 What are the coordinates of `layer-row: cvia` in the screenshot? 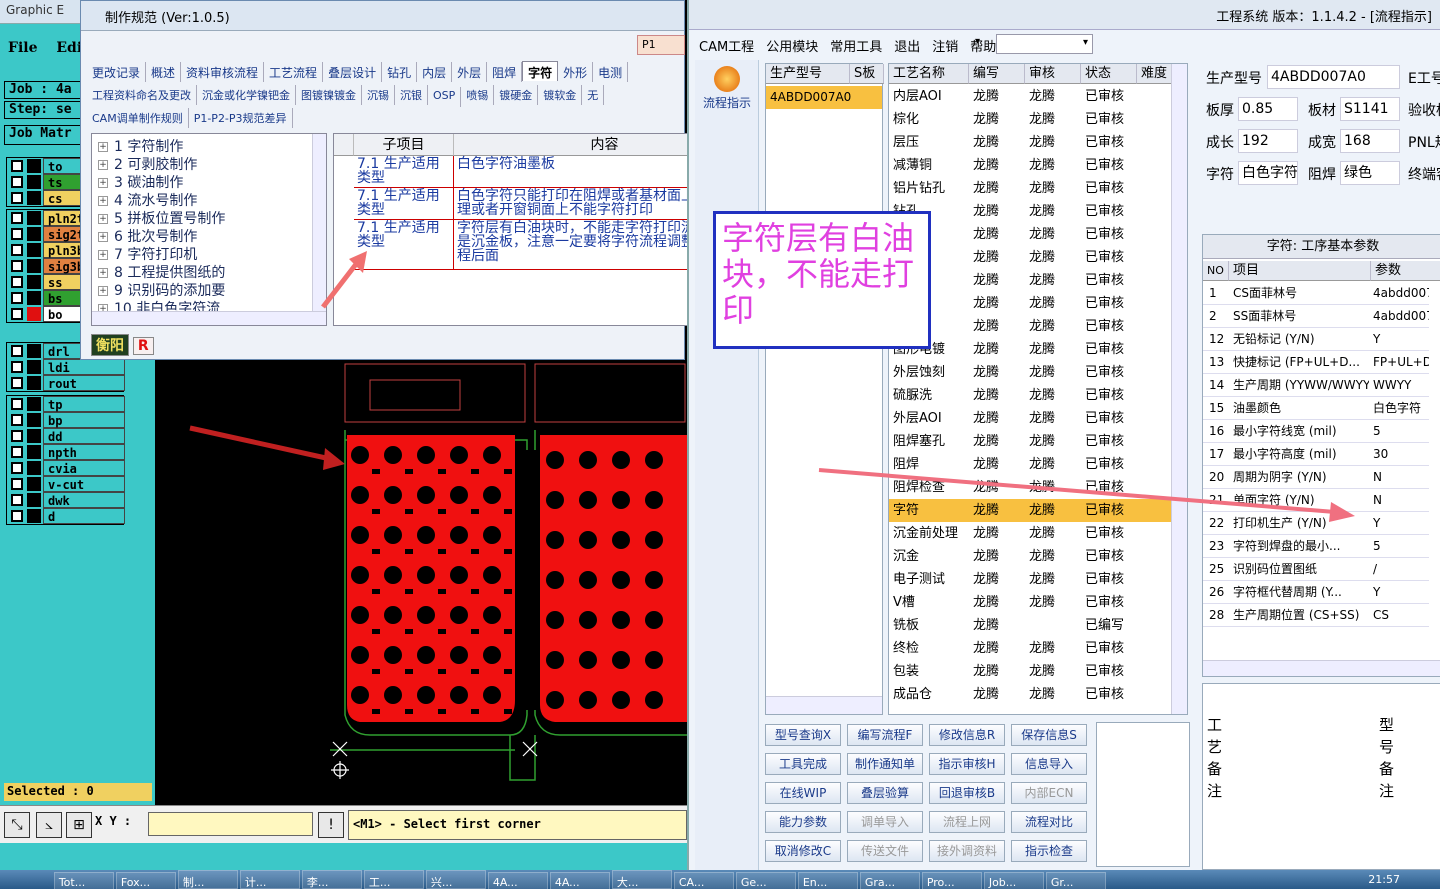 It's located at (66, 468).